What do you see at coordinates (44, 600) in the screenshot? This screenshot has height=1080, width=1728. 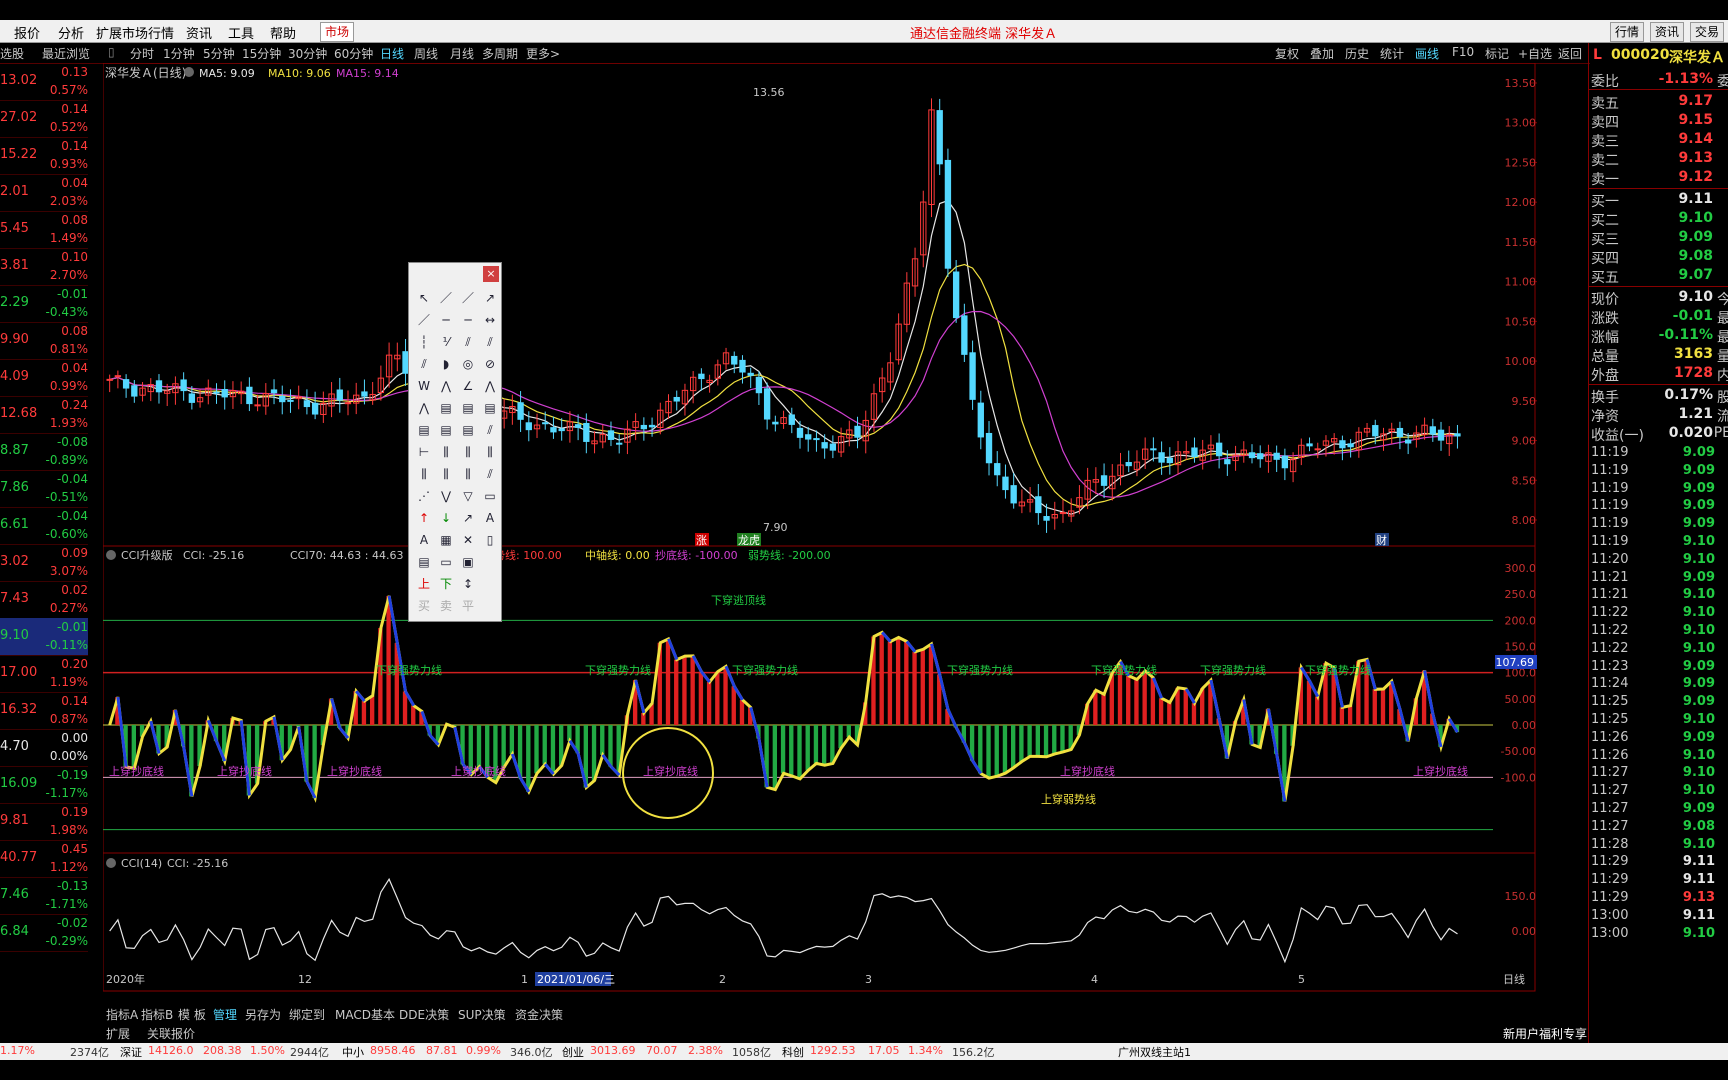 I see `watchlist-row: 7.43 0.02 0.27%` at bounding box center [44, 600].